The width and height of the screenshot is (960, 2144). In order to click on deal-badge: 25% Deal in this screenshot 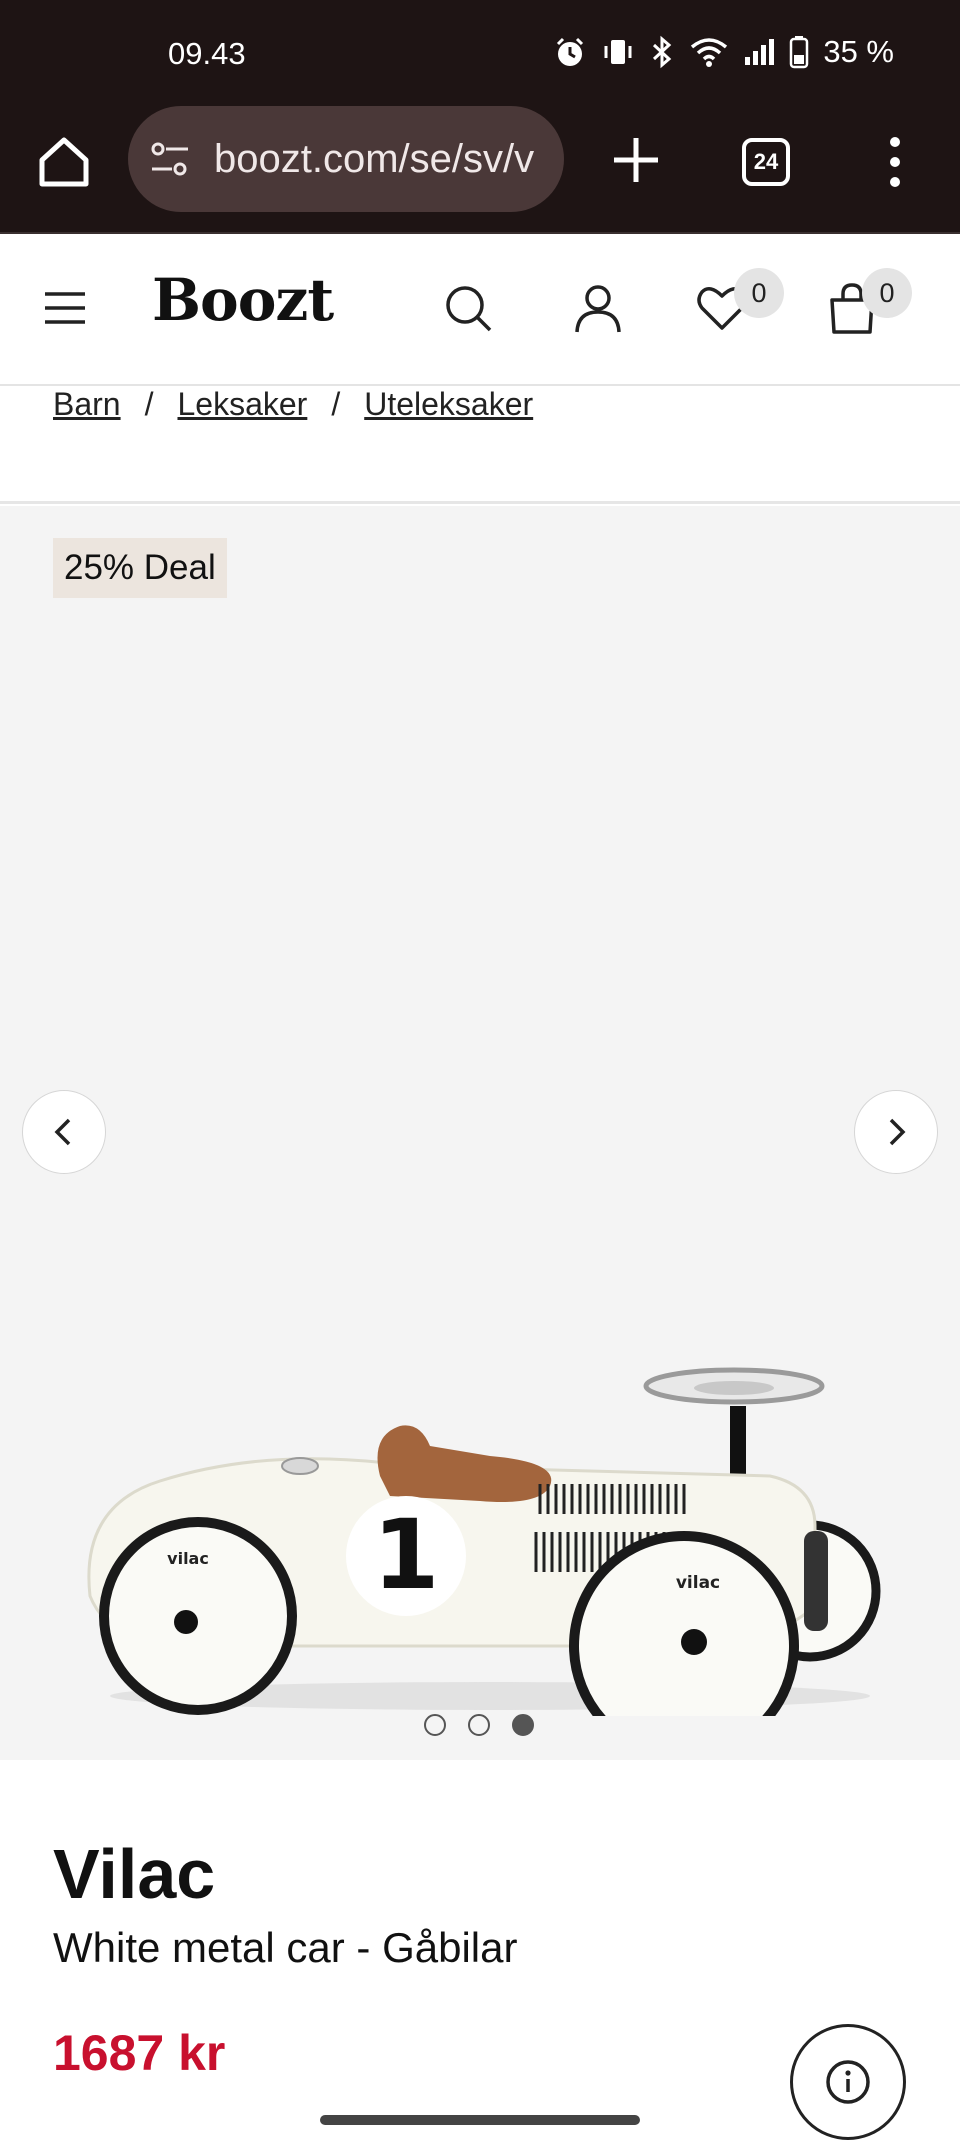, I will do `click(140, 568)`.